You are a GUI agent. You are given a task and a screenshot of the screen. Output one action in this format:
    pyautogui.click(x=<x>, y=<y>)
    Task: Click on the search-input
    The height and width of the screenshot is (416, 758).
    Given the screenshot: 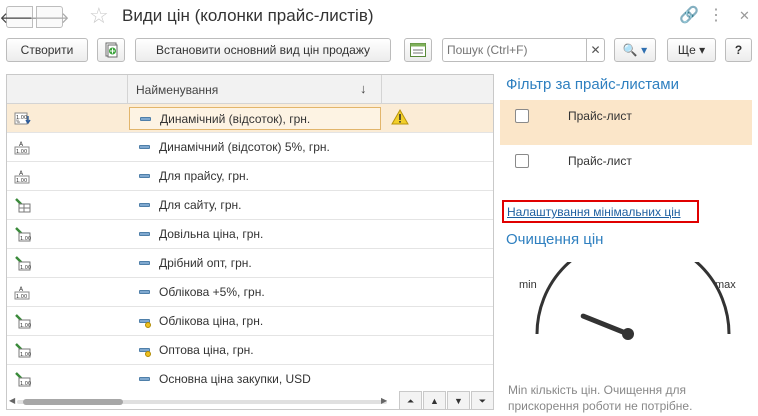 What is the action you would take?
    pyautogui.click(x=514, y=50)
    